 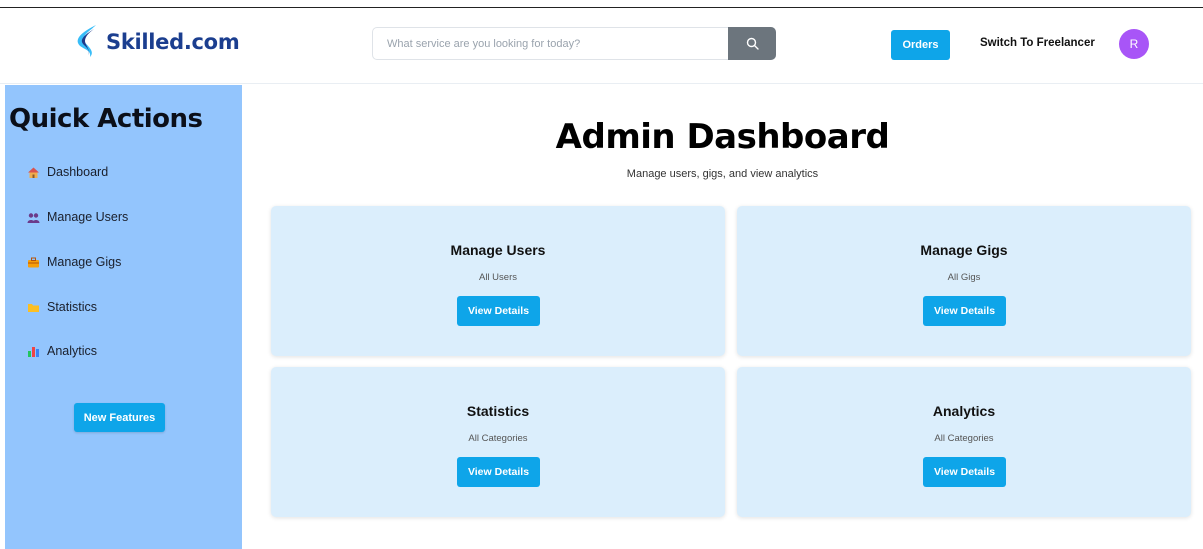 I want to click on sidebar-item-label: Analytics, so click(x=72, y=351).